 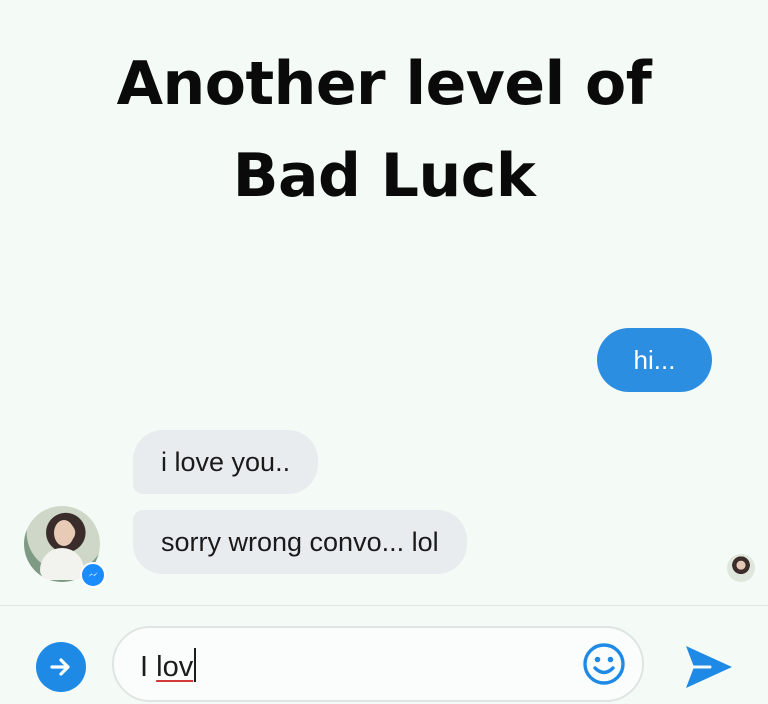 I want to click on avatar-face, so click(x=64, y=533).